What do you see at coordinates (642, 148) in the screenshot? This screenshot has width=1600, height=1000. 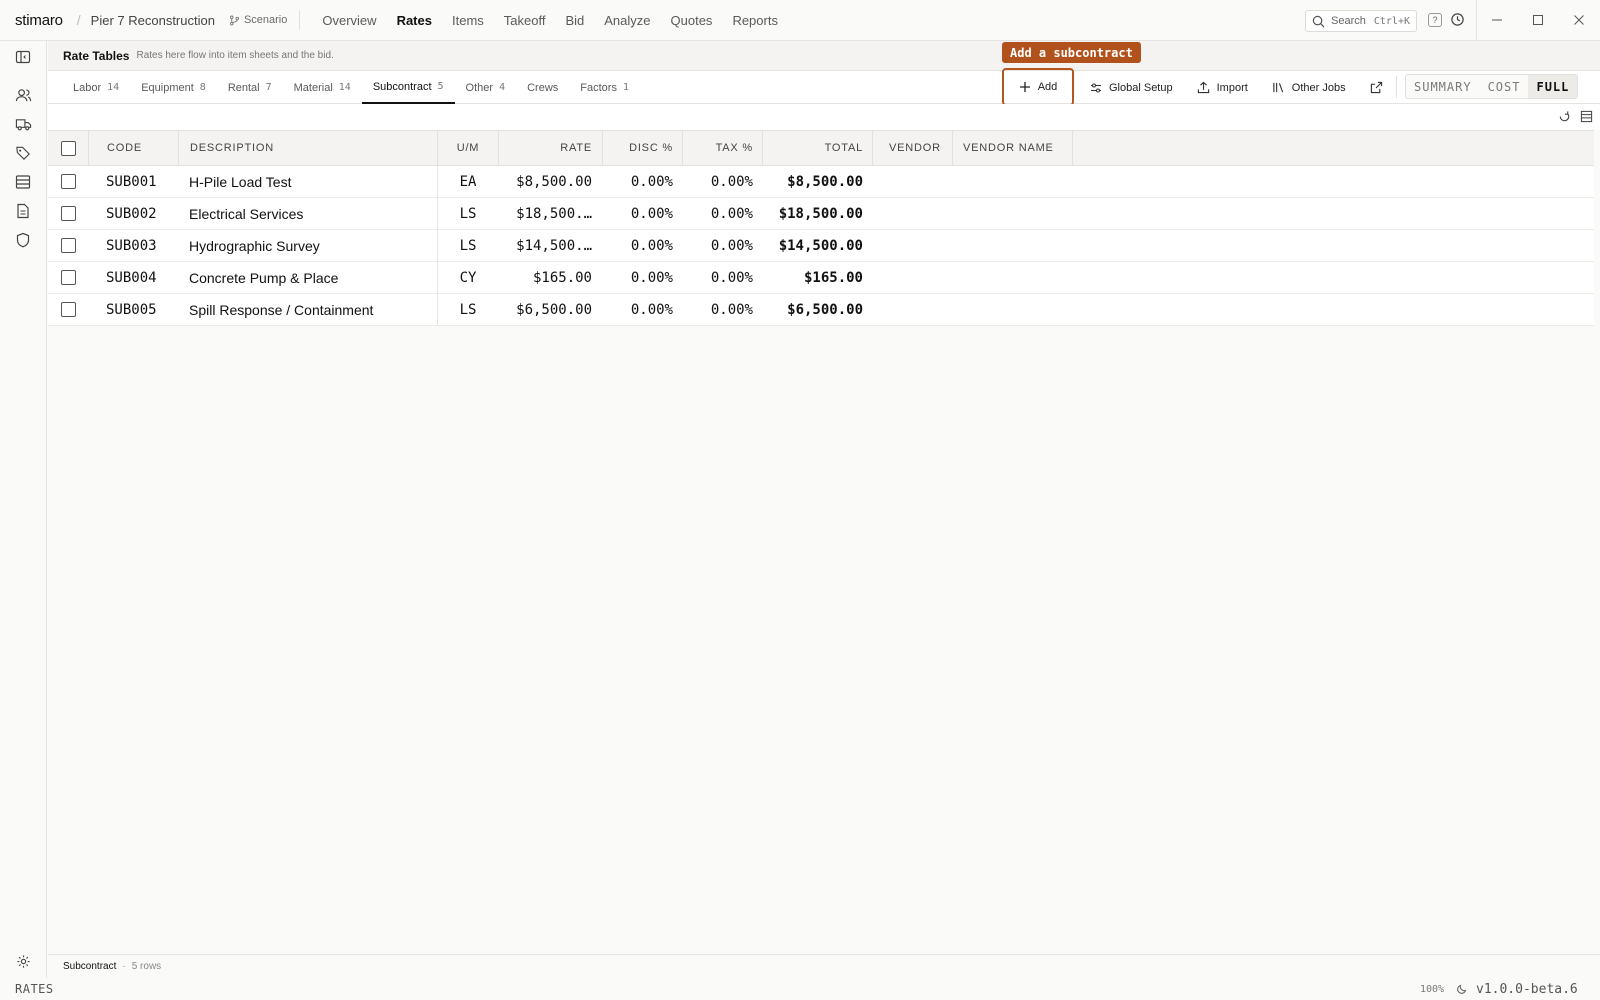 I see `col-disc: DISC %` at bounding box center [642, 148].